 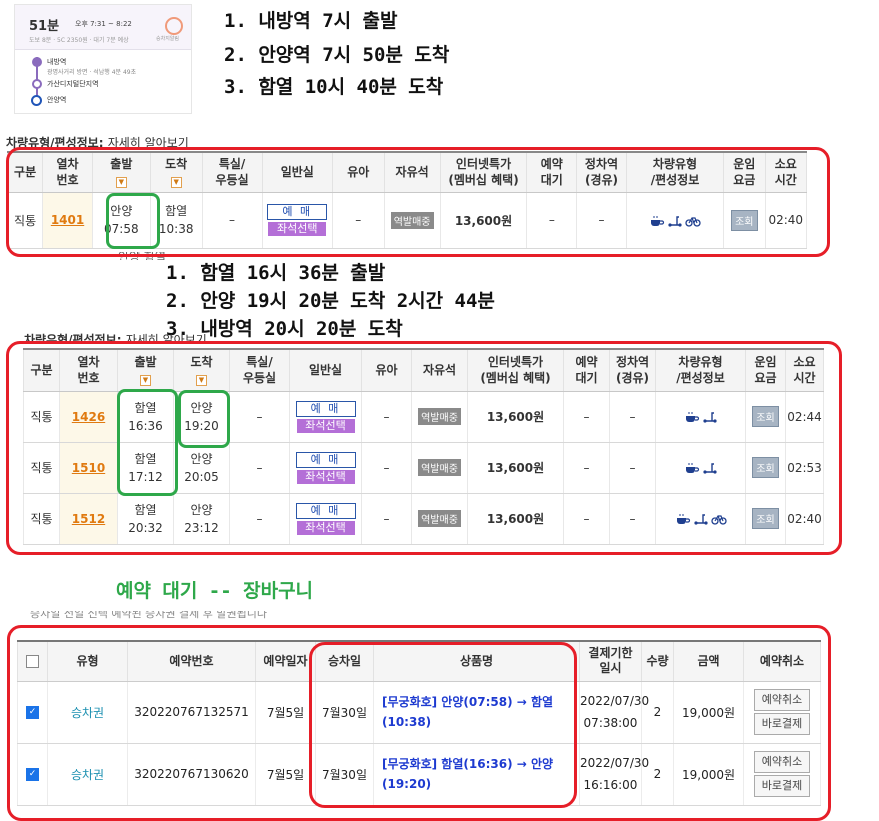 What do you see at coordinates (330, 301) in the screenshot?
I see `note-line: 2. 안양 19시 20분 도착 2시간 44분` at bounding box center [330, 301].